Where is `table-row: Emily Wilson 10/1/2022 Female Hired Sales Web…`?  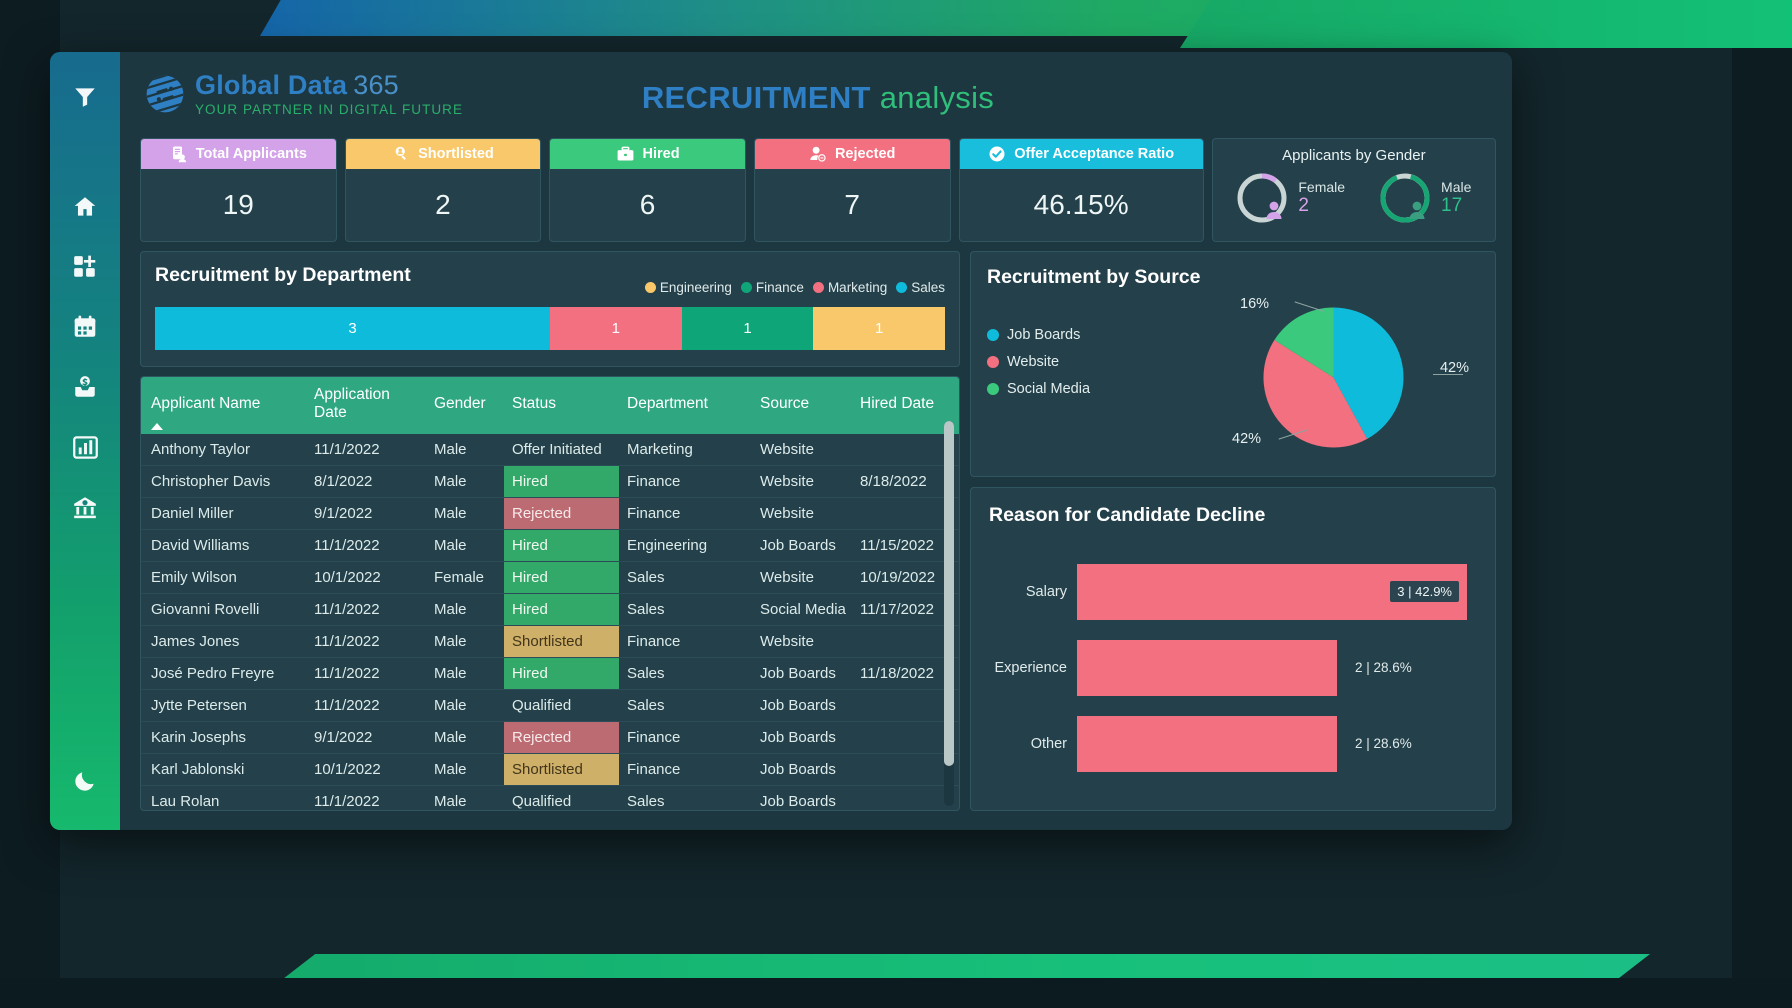 table-row: Emily Wilson 10/1/2022 Female Hired Sales Web… is located at coordinates (550, 578).